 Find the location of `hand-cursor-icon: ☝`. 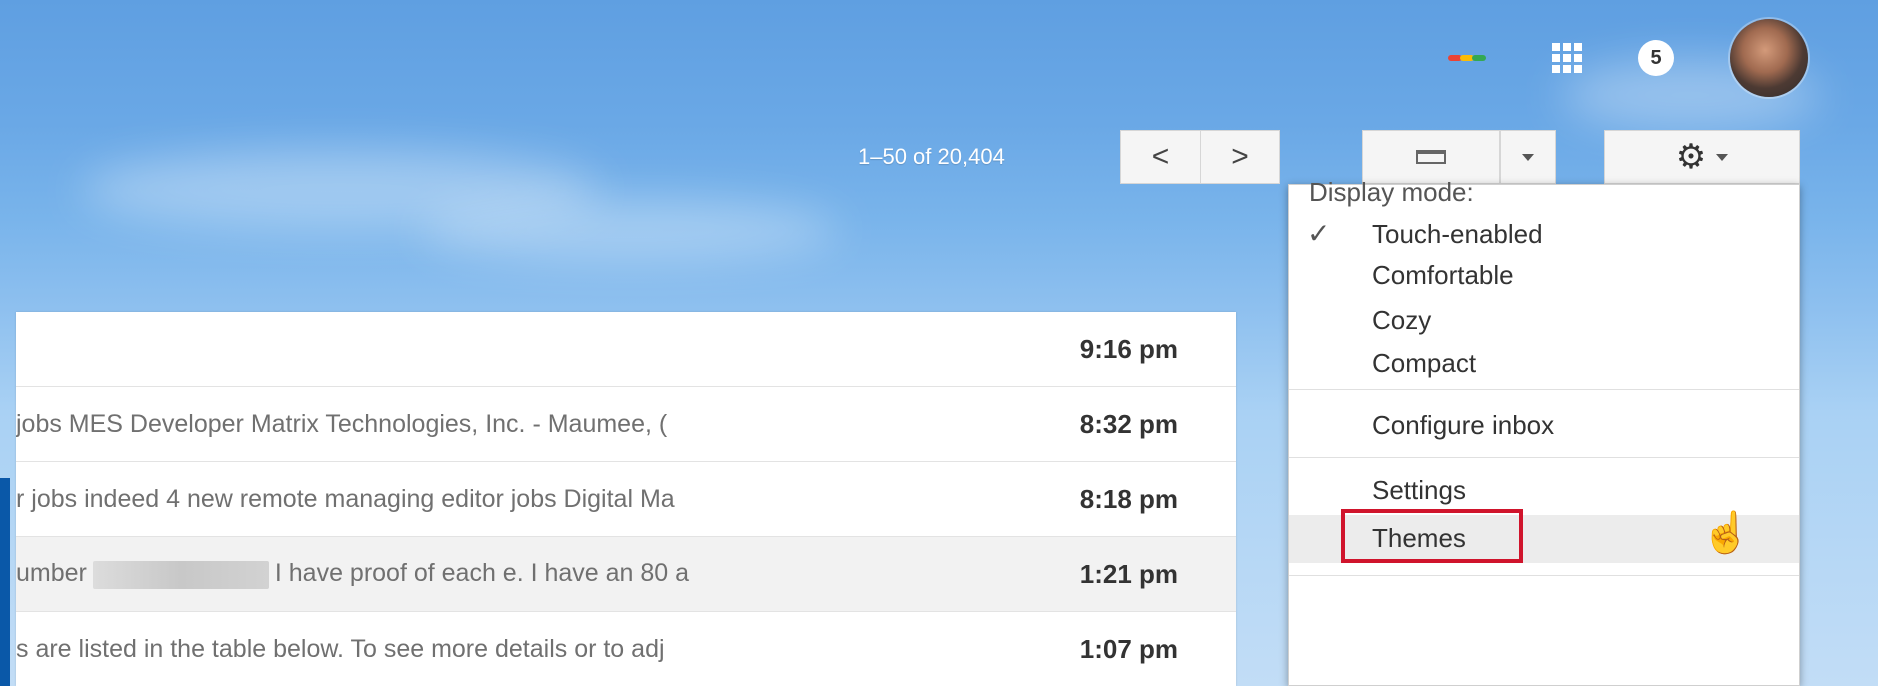

hand-cursor-icon: ☝ is located at coordinates (1726, 533).